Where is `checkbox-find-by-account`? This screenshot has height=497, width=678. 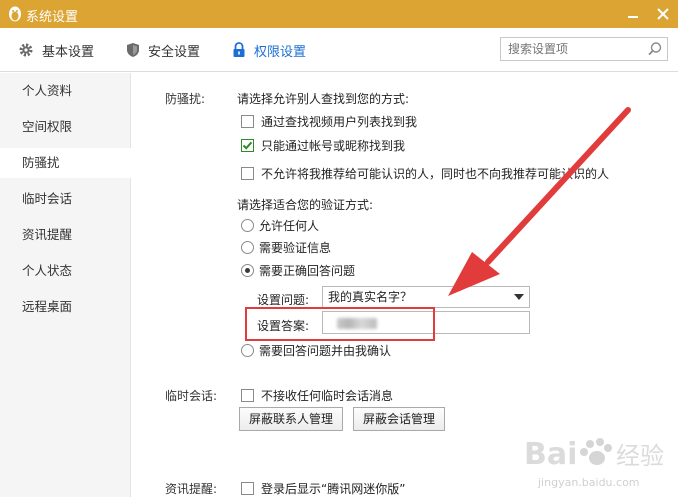
checkbox-find-by-account is located at coordinates (247, 145).